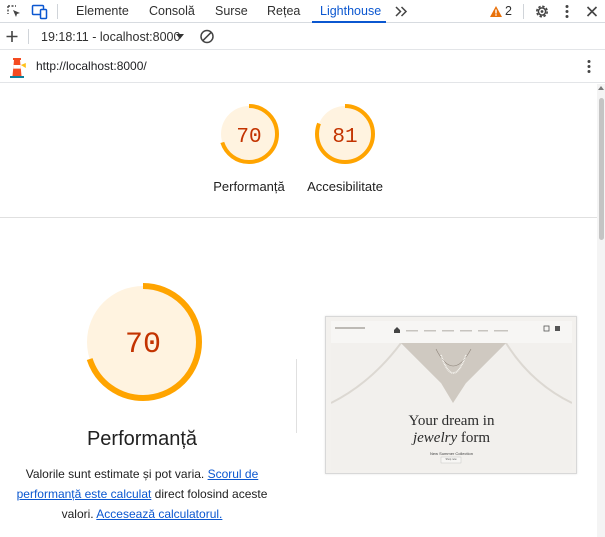 Image resolution: width=605 pixels, height=537 pixels. Describe the element at coordinates (14, 11) in the screenshot. I see `inspect-element-icon` at that location.